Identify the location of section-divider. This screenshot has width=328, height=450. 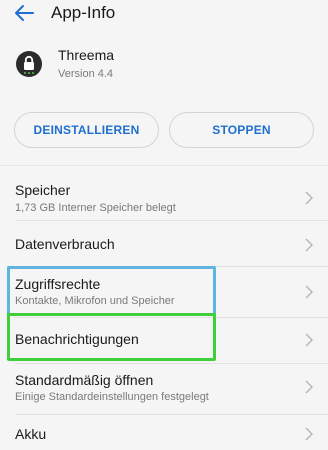
(164, 165).